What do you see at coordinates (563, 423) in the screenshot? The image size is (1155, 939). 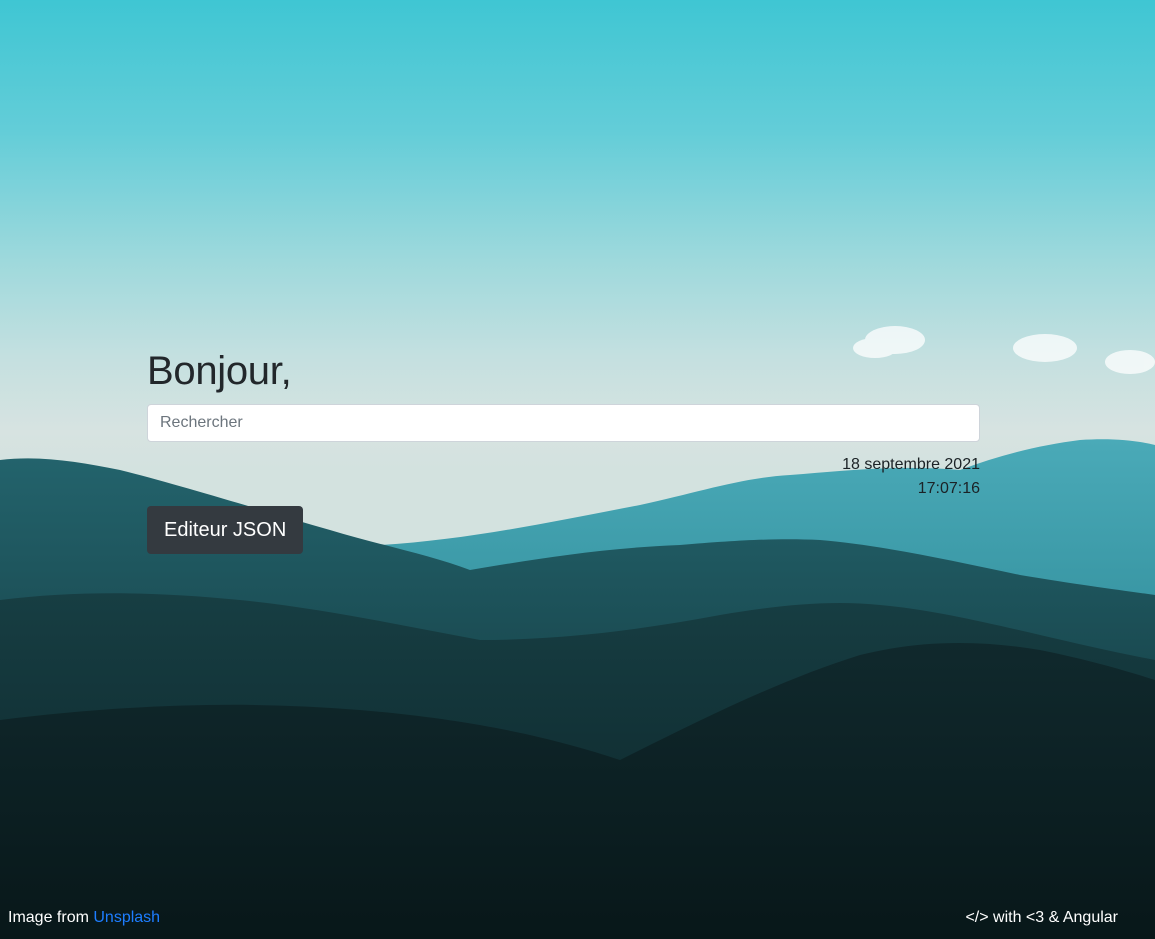 I see `search-input` at bounding box center [563, 423].